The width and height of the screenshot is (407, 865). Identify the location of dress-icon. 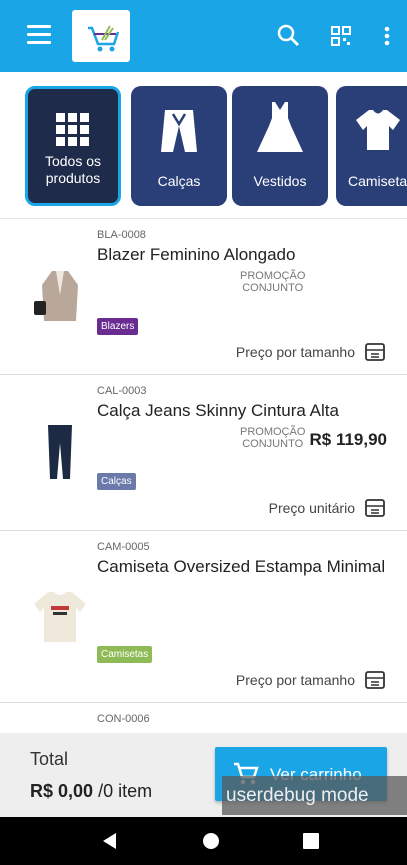
(280, 127).